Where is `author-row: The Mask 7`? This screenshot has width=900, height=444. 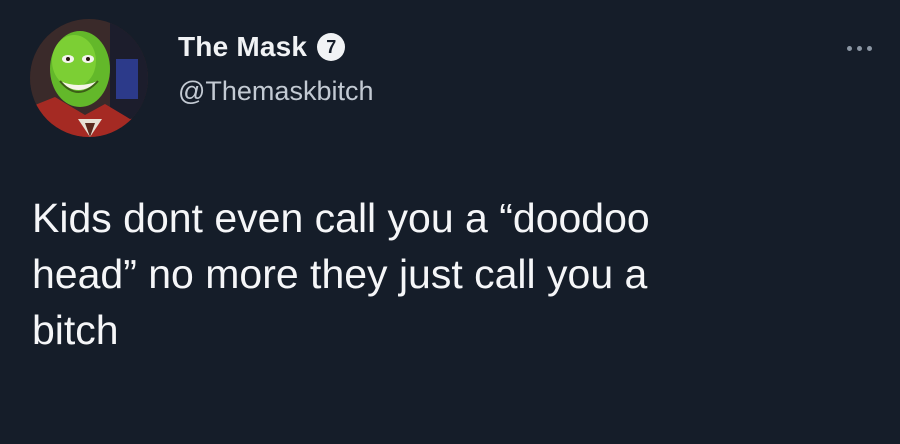 author-row: The Mask 7 is located at coordinates (262, 47).